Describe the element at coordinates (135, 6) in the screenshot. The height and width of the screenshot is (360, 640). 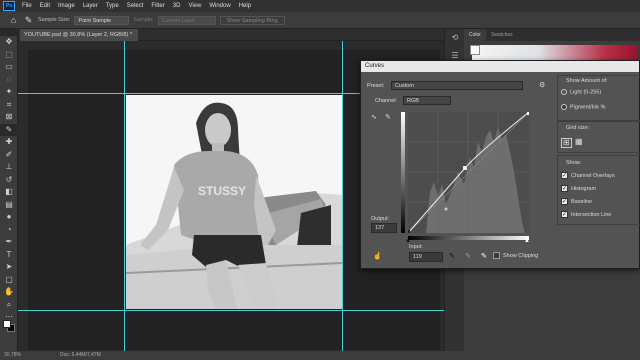
I see `menu-select: Select` at that location.